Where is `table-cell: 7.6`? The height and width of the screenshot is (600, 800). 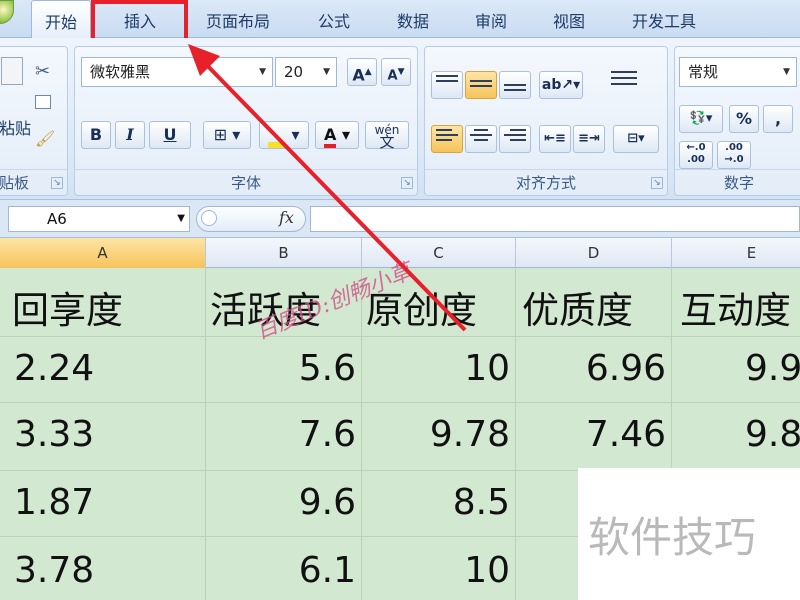
table-cell: 7.6 is located at coordinates (281, 434).